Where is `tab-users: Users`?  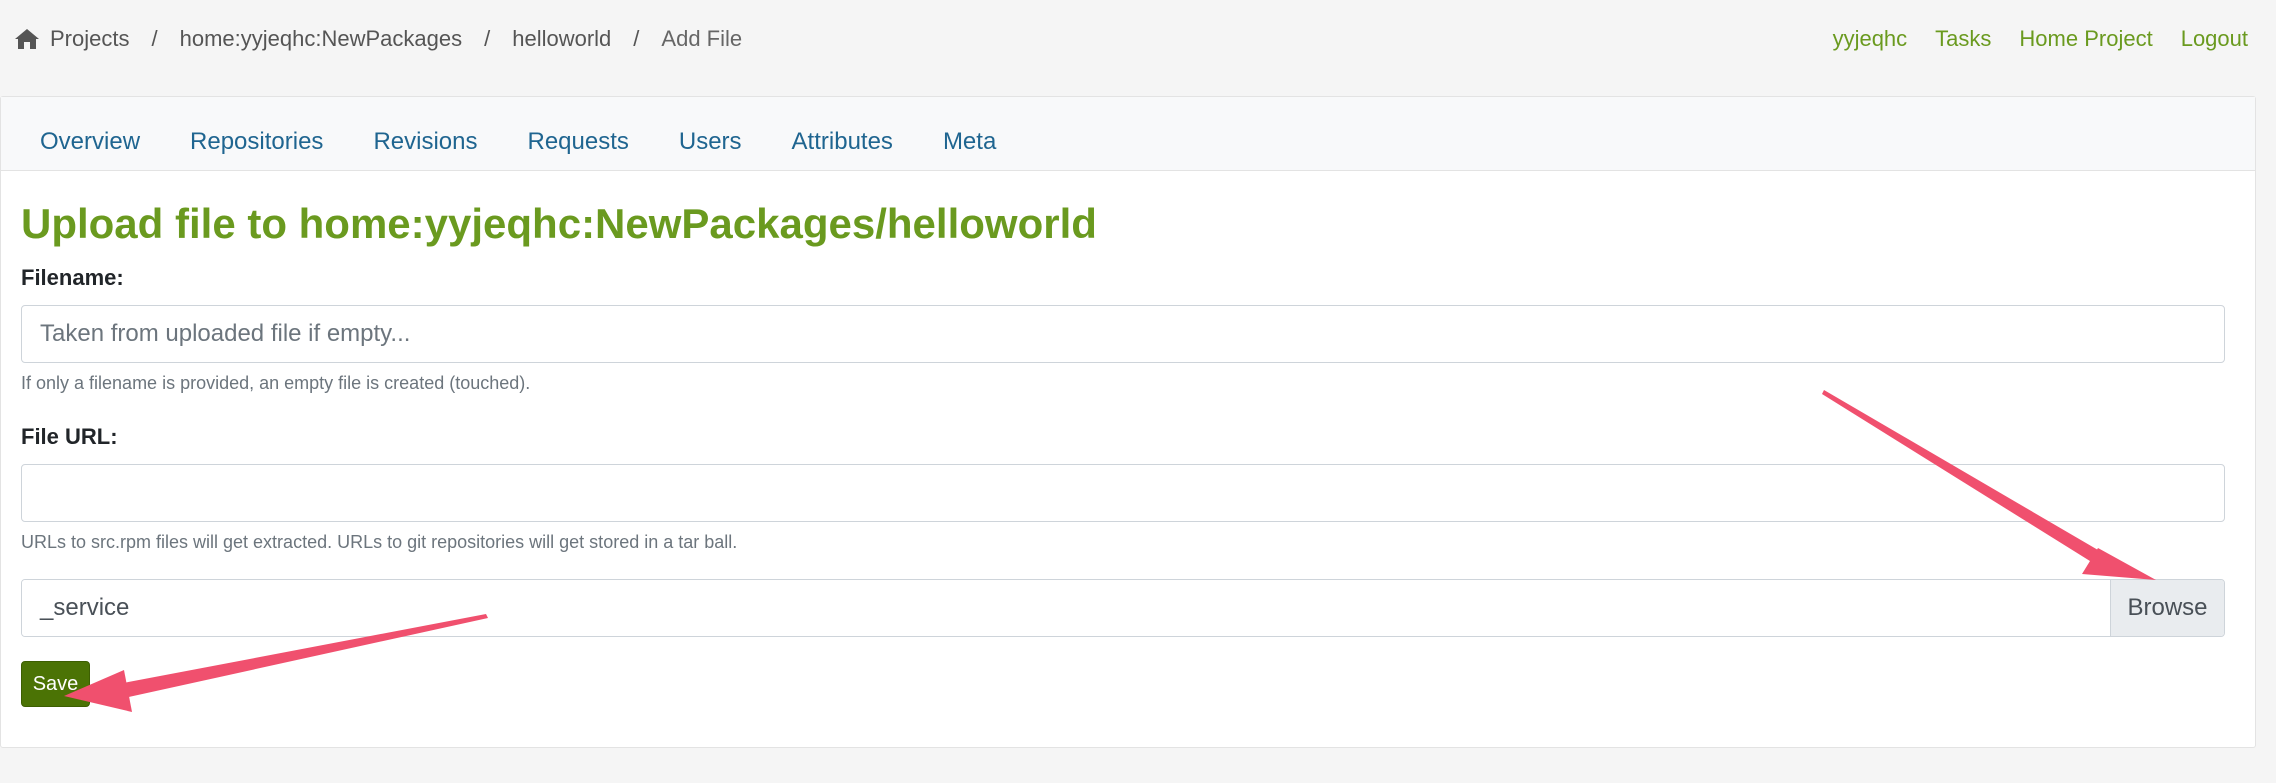
tab-users: Users is located at coordinates (710, 149).